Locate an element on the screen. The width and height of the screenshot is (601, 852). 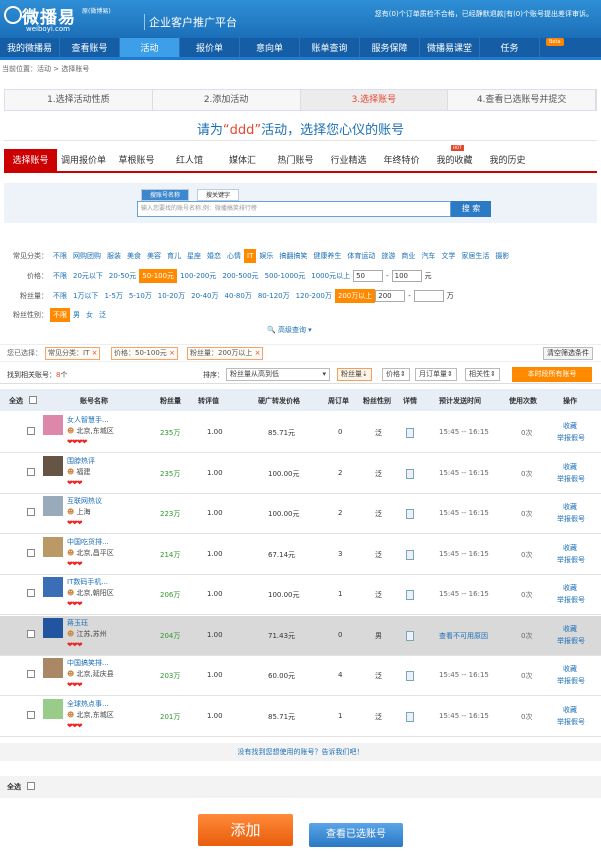
fans-min-input: 200 is located at coordinates (390, 296).